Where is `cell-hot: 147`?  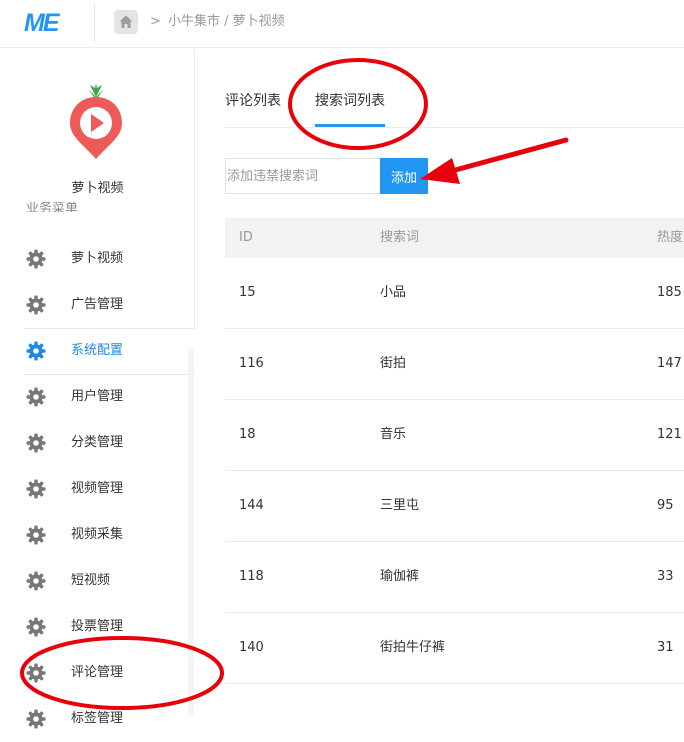
cell-hot: 147 is located at coordinates (669, 363).